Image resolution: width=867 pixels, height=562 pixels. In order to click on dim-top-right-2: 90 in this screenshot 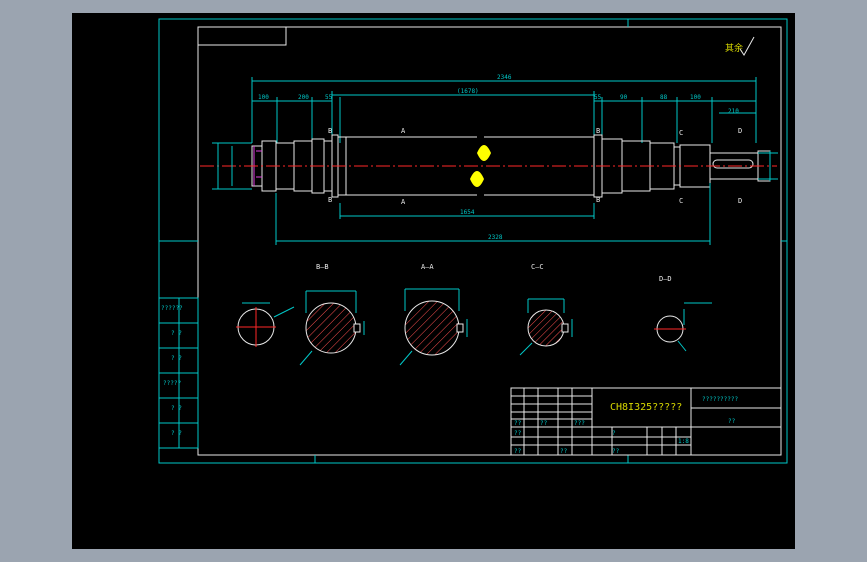, I will do `click(624, 97)`.